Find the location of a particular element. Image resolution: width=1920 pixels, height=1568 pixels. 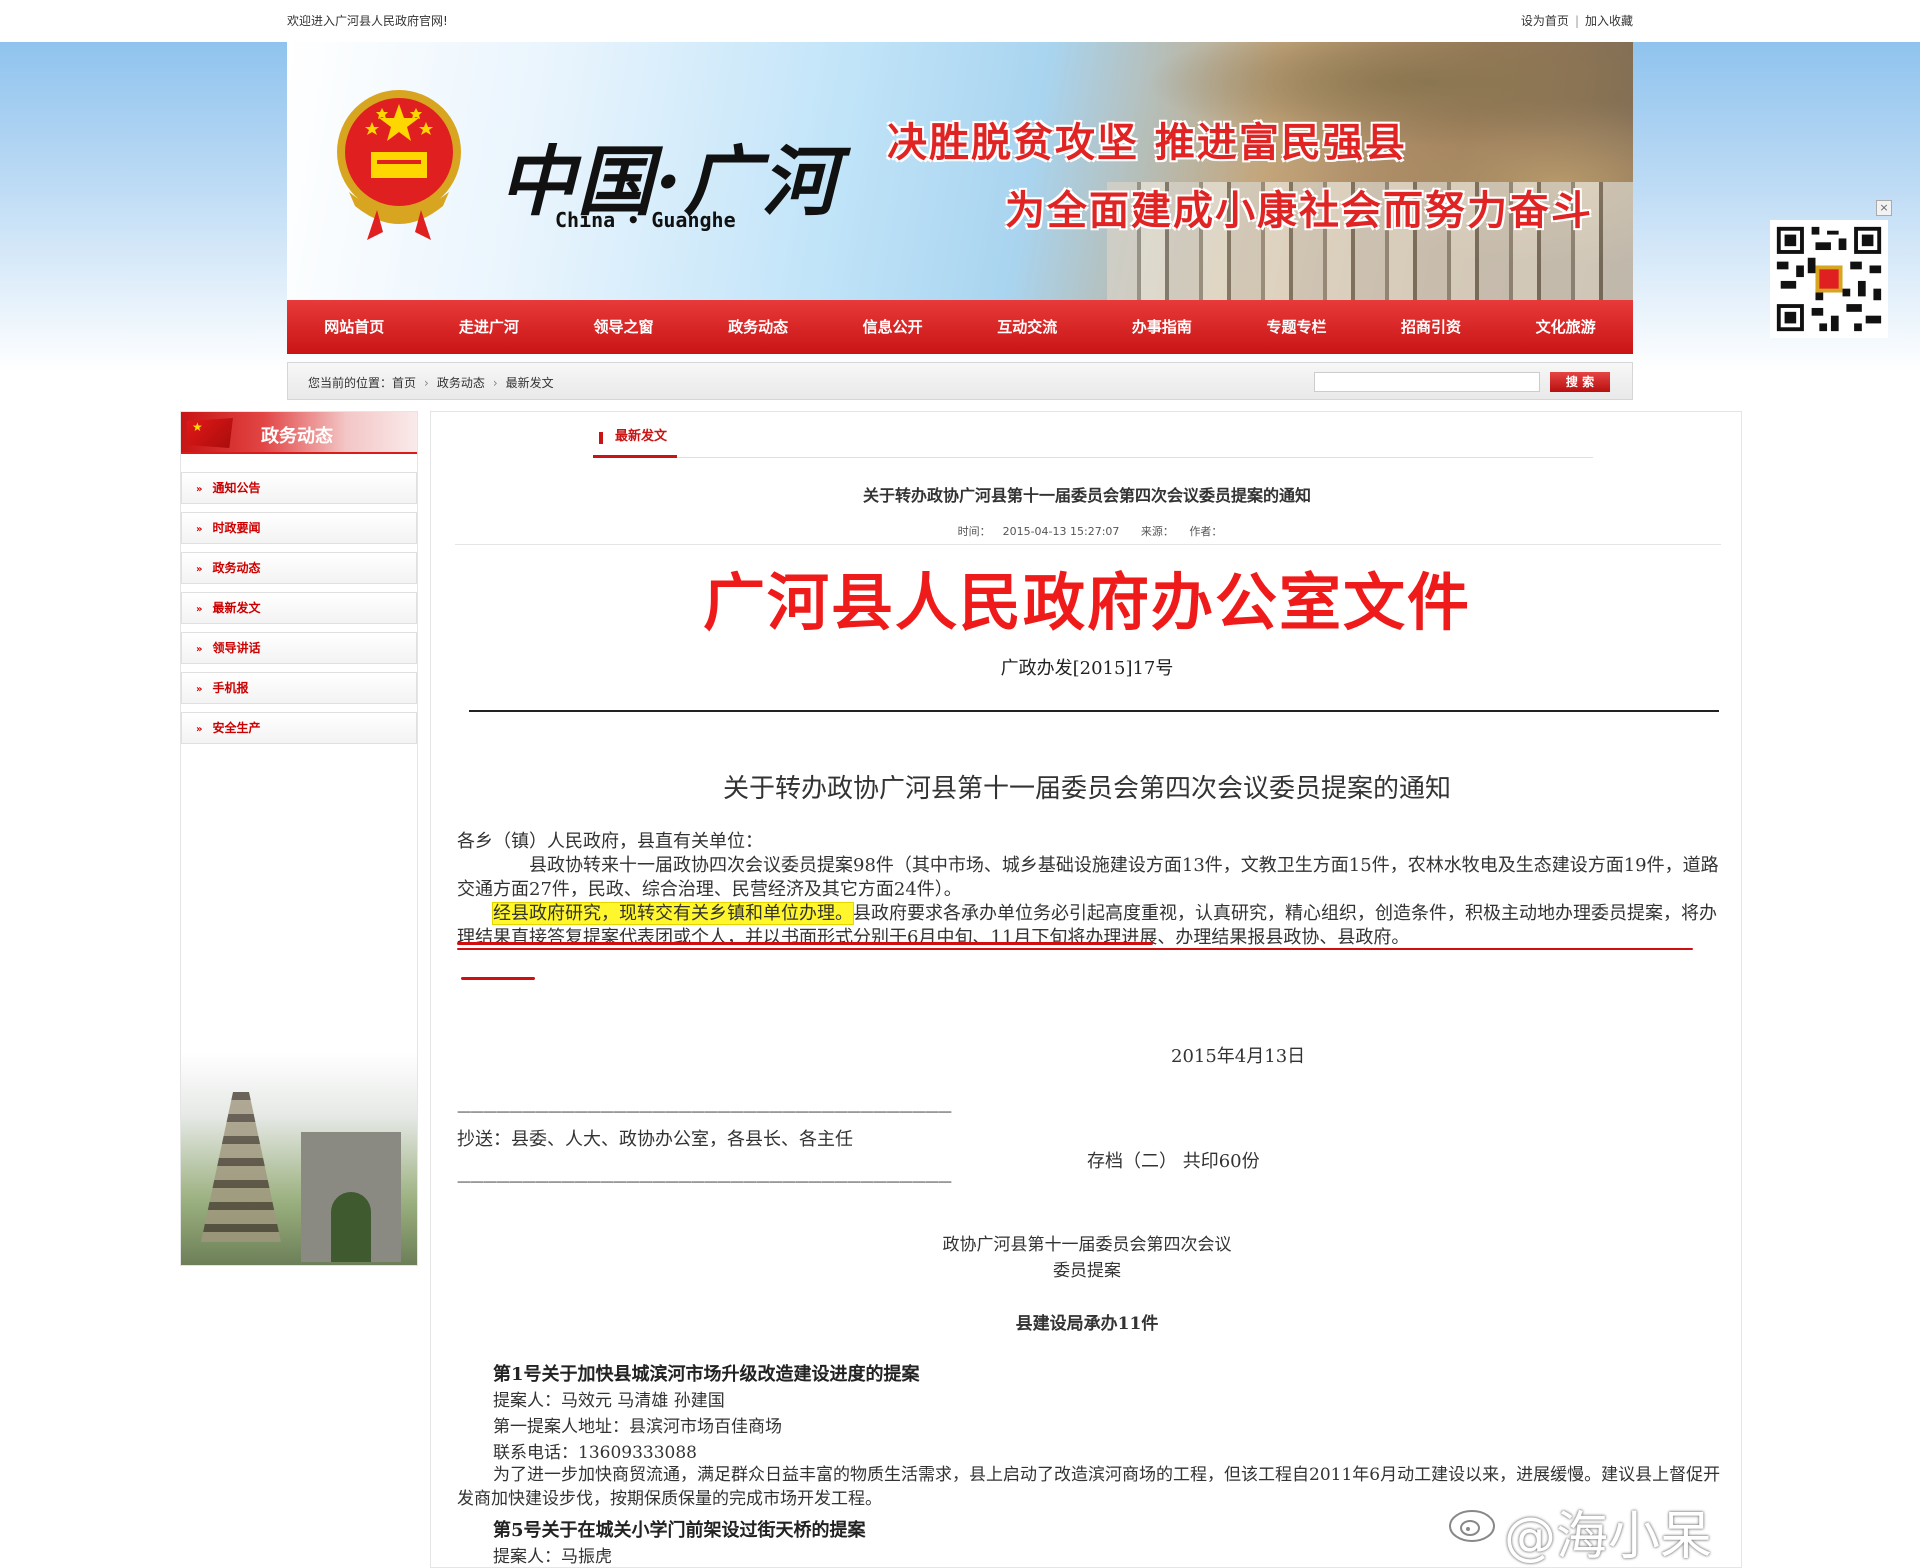

nav-item-home: 网站首页 is located at coordinates (354, 327).